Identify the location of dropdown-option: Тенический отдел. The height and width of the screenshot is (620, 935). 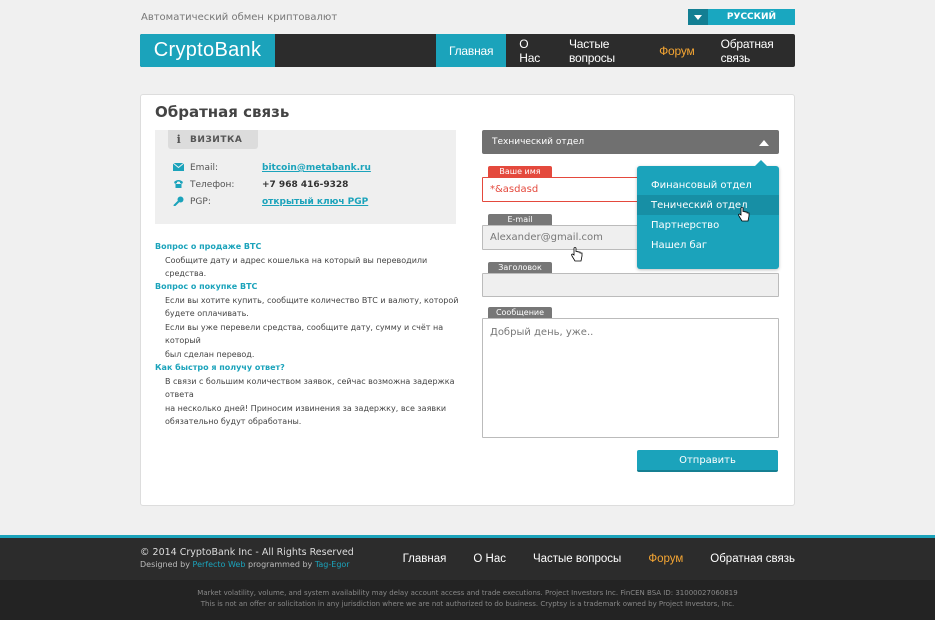
(708, 205).